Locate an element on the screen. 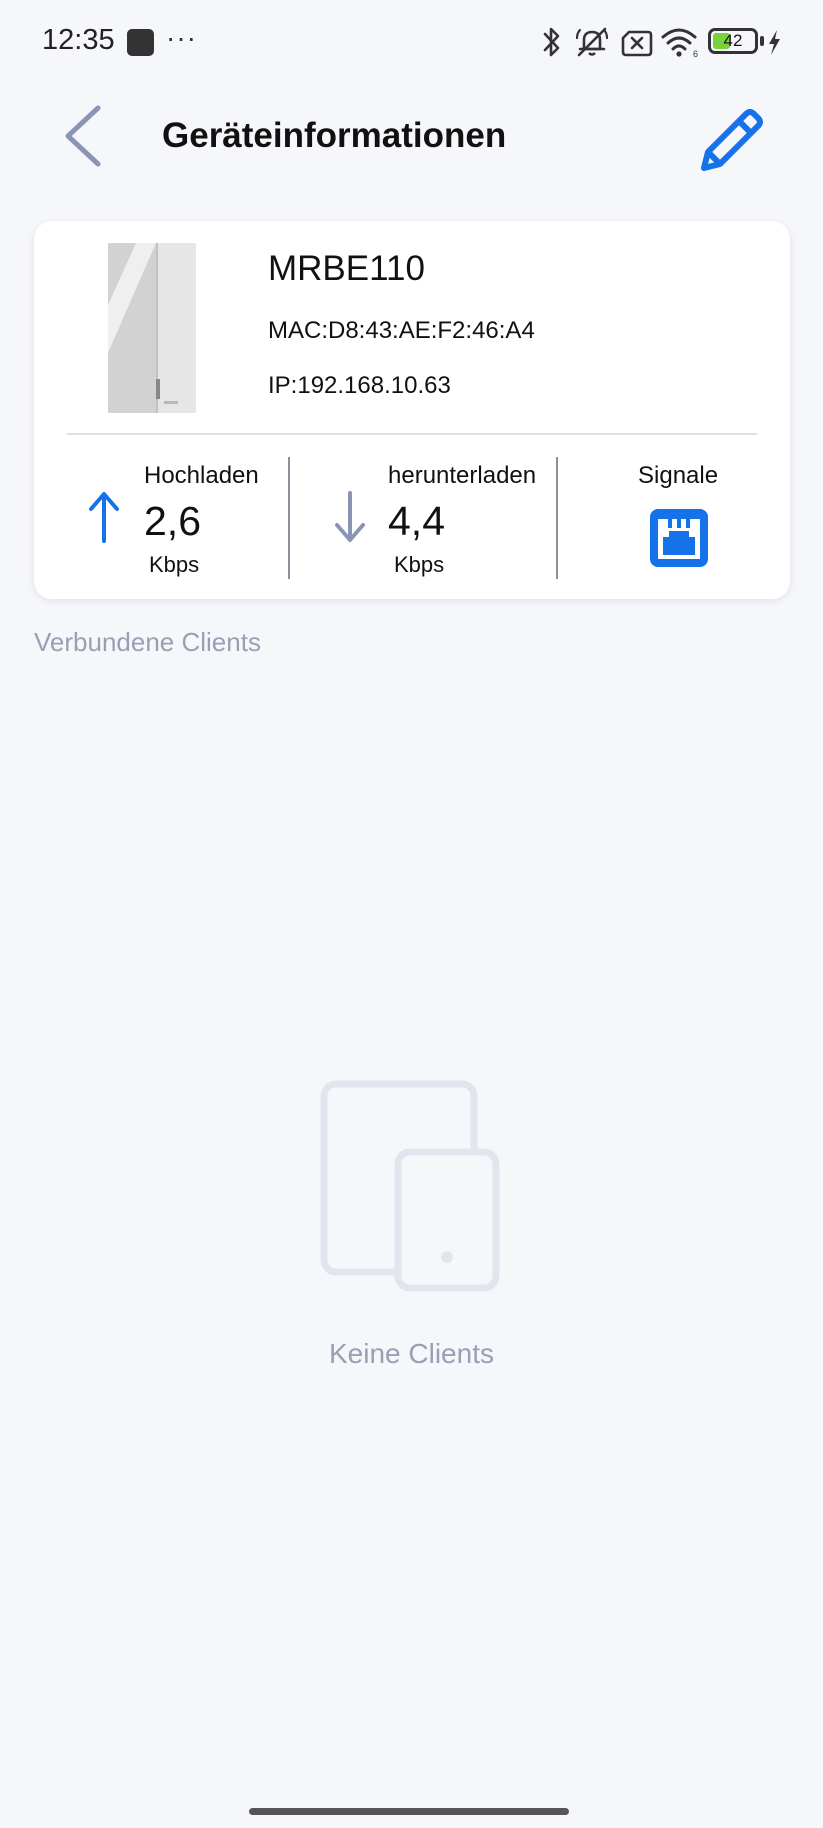  card-divider is located at coordinates (412, 434).